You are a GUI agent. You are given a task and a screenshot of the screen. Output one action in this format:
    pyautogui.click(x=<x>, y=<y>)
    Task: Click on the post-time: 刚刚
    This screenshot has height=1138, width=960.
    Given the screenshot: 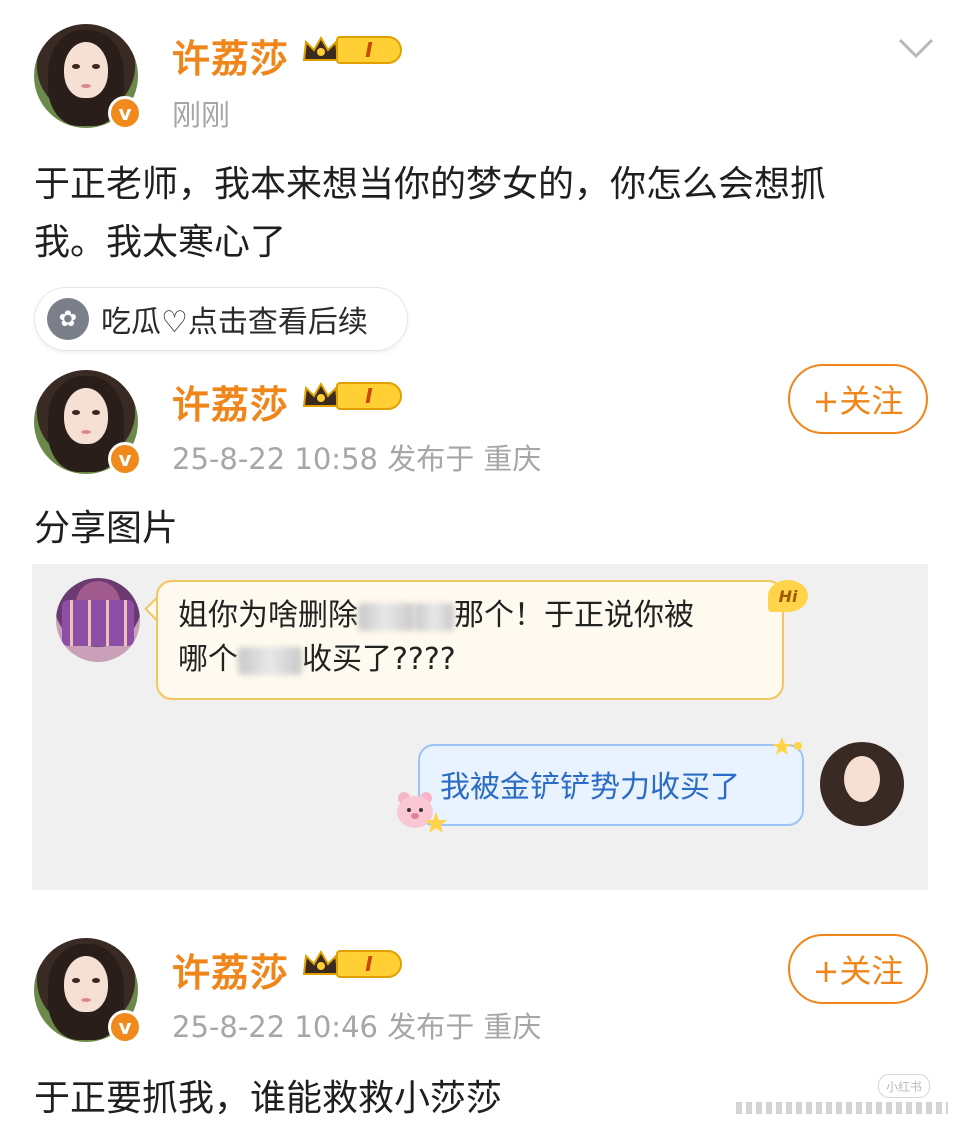 What is the action you would take?
    pyautogui.click(x=201, y=115)
    